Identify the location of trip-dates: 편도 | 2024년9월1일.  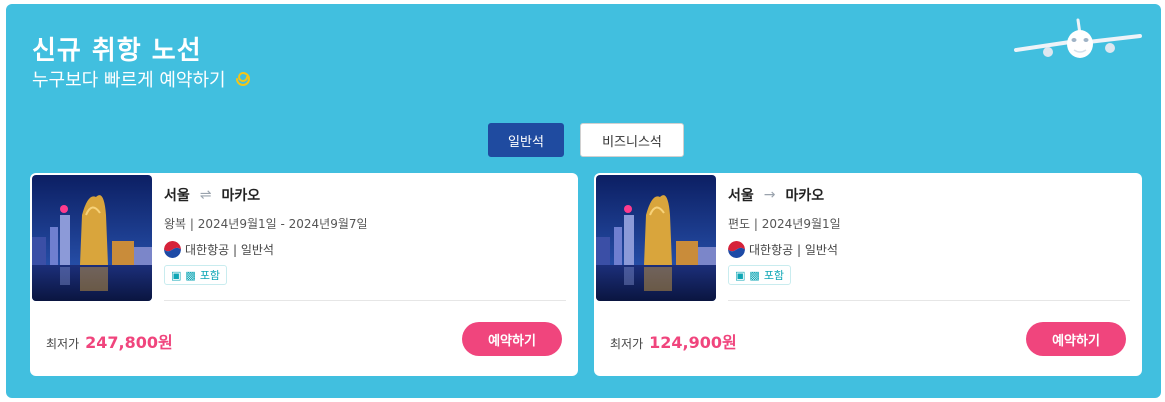
(784, 224).